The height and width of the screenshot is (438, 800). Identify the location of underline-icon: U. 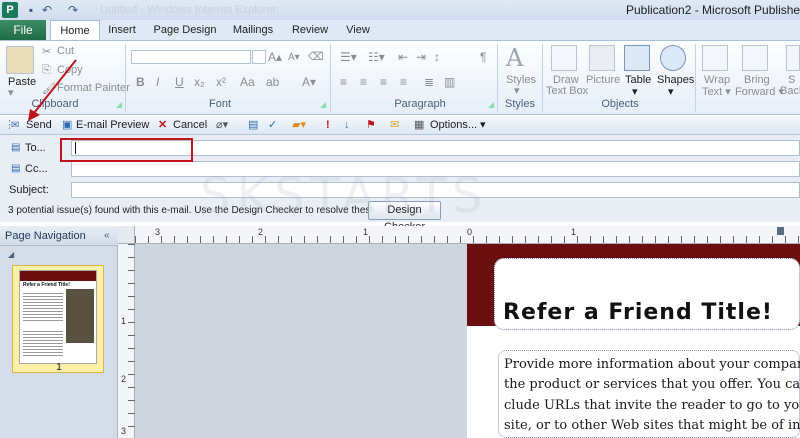
(179, 82).